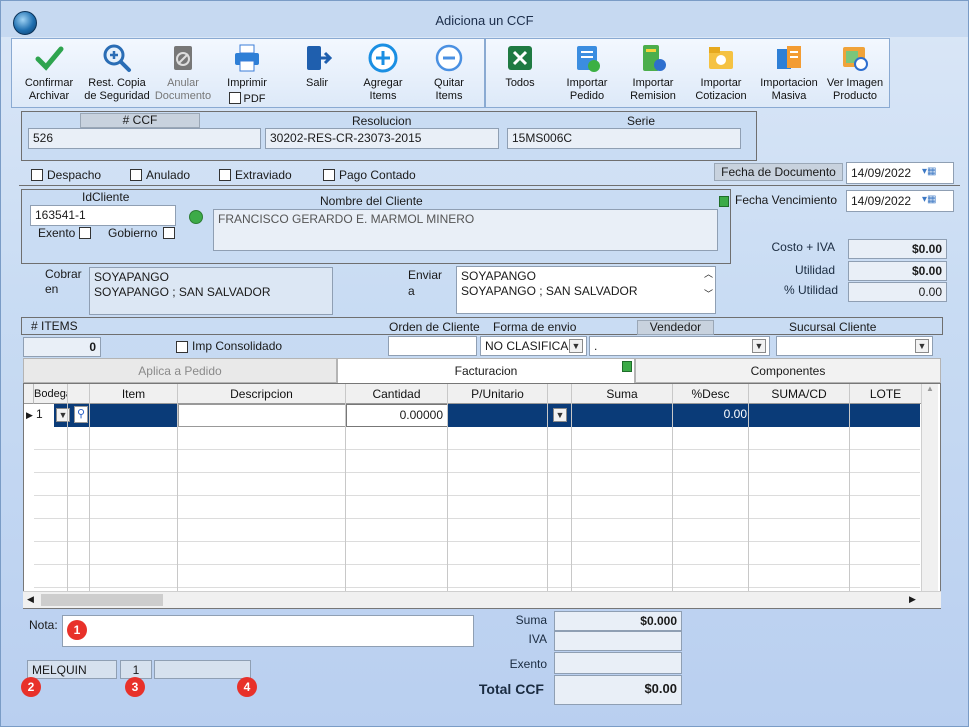  I want to click on import-quote-button: Importar Cotizacion, so click(721, 73).